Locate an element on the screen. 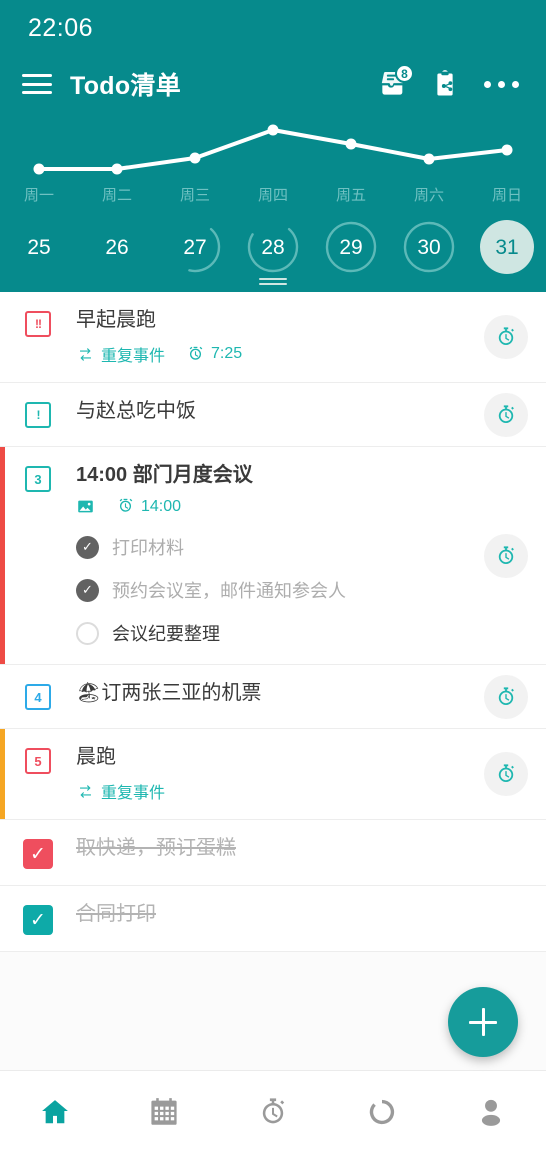 The height and width of the screenshot is (1153, 546). nav-profile is located at coordinates (491, 1112).